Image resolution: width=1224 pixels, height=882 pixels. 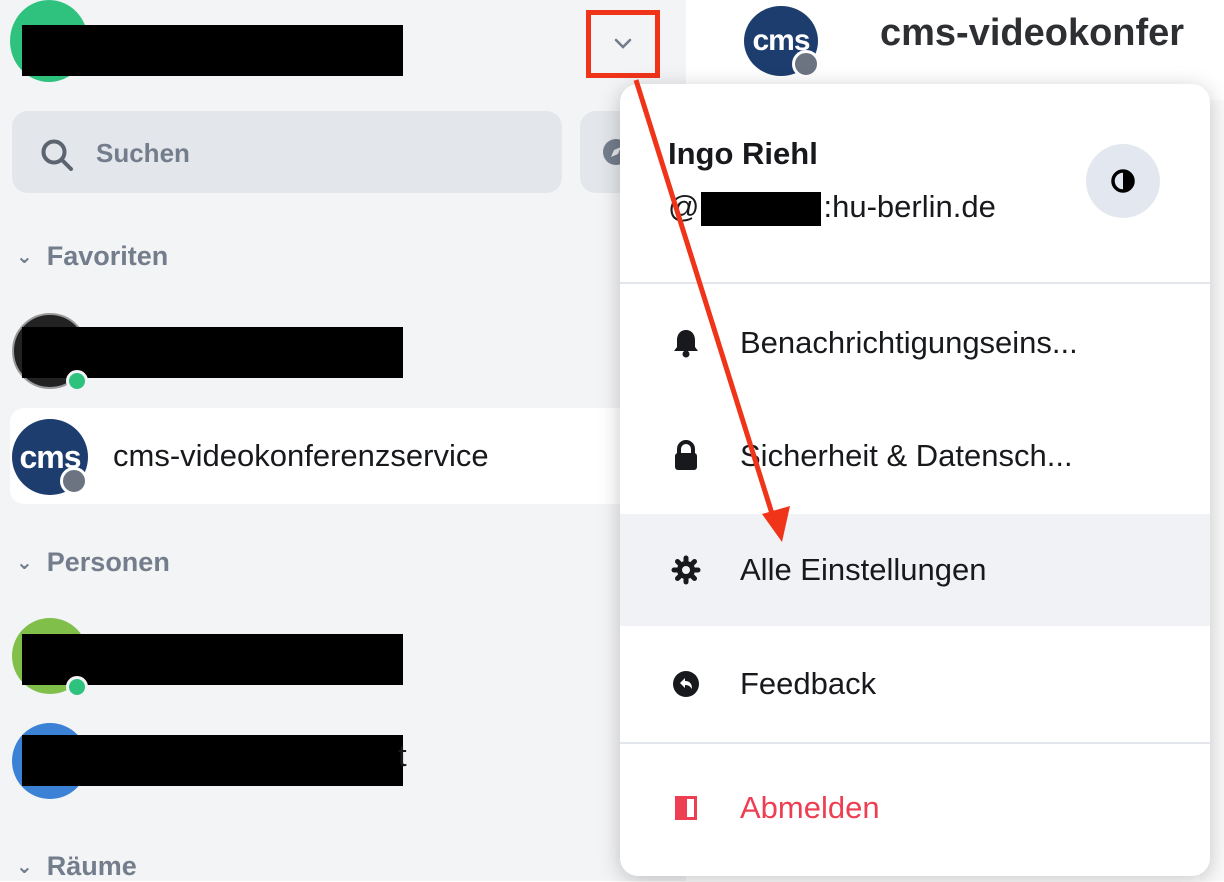 I want to click on section-favorites: ⌄ Favoriten, so click(x=92, y=256).